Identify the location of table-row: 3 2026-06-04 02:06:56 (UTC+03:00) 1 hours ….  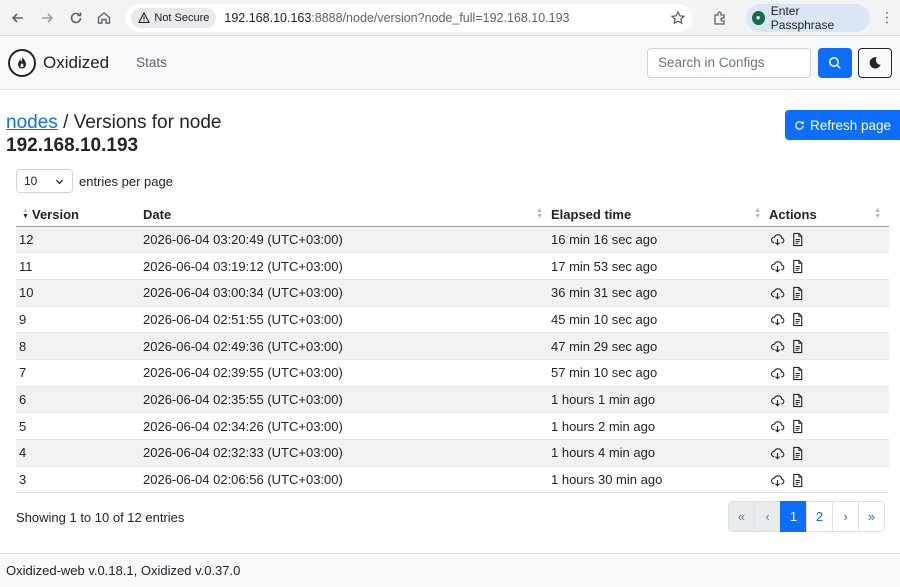
(452, 480).